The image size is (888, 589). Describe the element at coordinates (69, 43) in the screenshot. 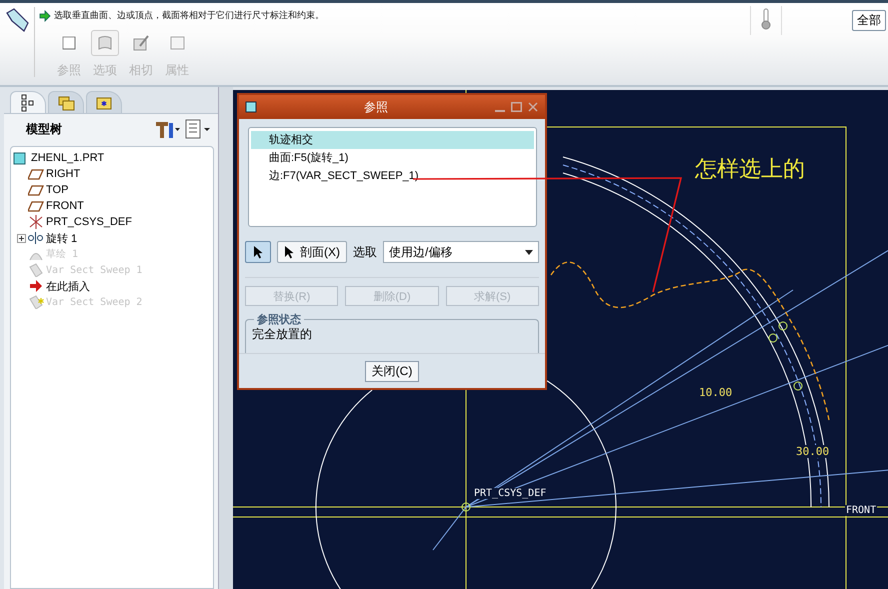

I see `reference-icon` at that location.